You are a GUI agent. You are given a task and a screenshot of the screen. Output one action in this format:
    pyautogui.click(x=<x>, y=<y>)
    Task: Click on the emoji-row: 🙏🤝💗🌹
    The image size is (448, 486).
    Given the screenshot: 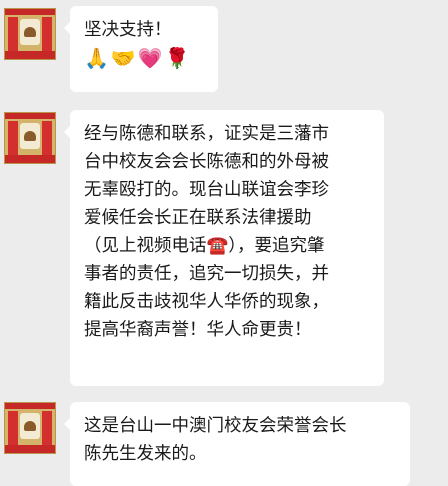 What is the action you would take?
    pyautogui.click(x=138, y=58)
    